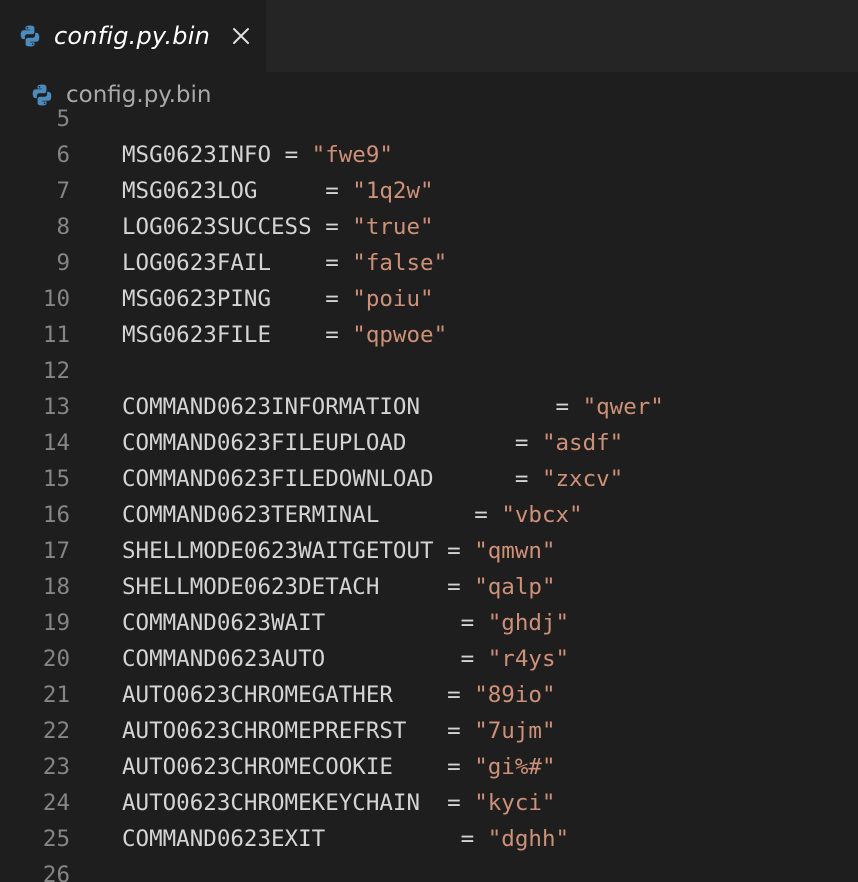  What do you see at coordinates (515, 587) in the screenshot?
I see `string-value: "qalp"` at bounding box center [515, 587].